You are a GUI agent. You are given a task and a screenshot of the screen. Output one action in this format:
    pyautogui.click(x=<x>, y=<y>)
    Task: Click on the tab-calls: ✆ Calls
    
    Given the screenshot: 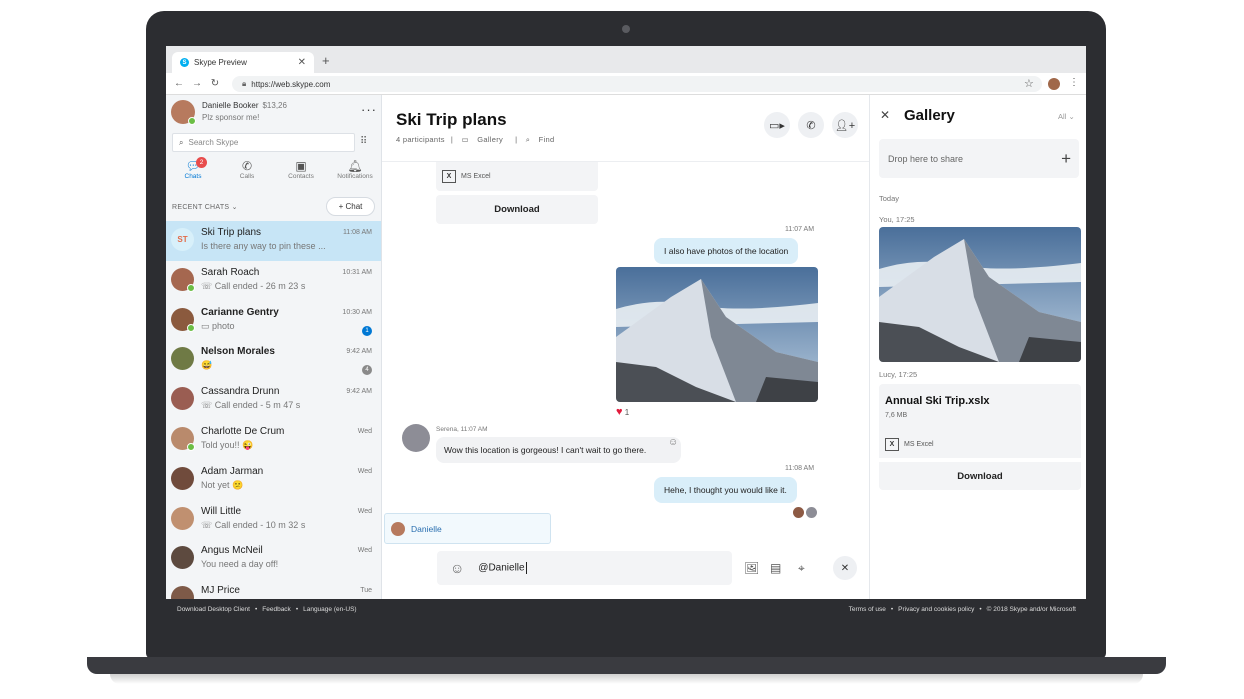 What is the action you would take?
    pyautogui.click(x=247, y=172)
    